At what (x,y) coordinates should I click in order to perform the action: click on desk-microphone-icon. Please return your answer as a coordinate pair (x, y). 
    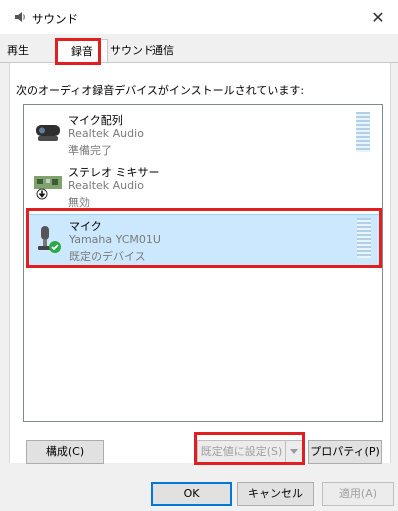
    Looking at the image, I should click on (49, 239).